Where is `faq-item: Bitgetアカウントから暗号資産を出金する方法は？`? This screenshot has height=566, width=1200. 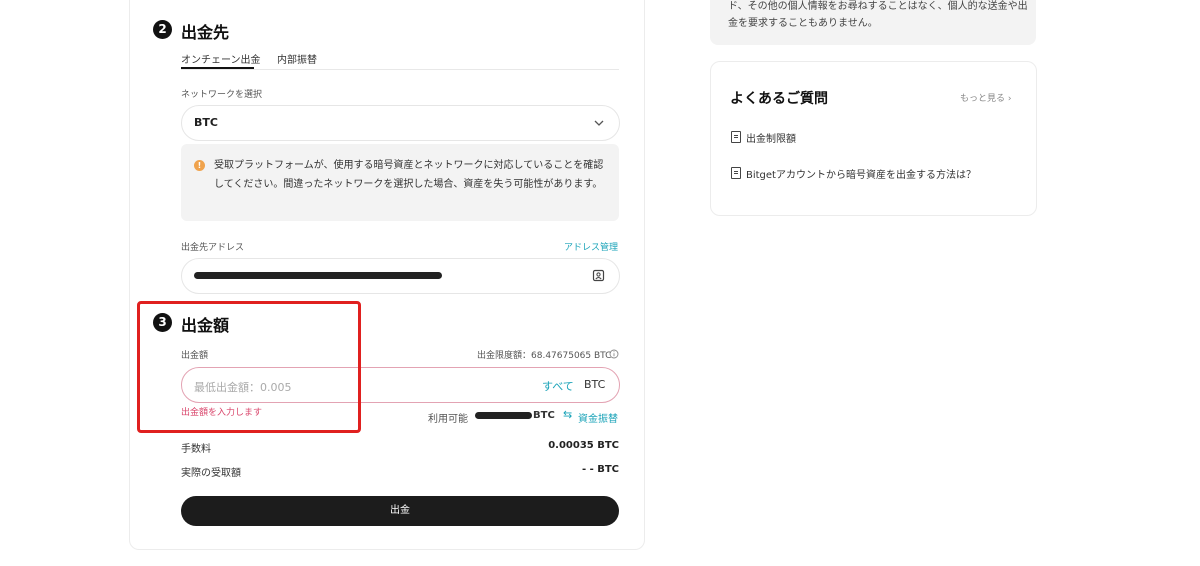
faq-item: Bitgetアカウントから暗号資産を出金する方法は？ is located at coordinates (853, 173).